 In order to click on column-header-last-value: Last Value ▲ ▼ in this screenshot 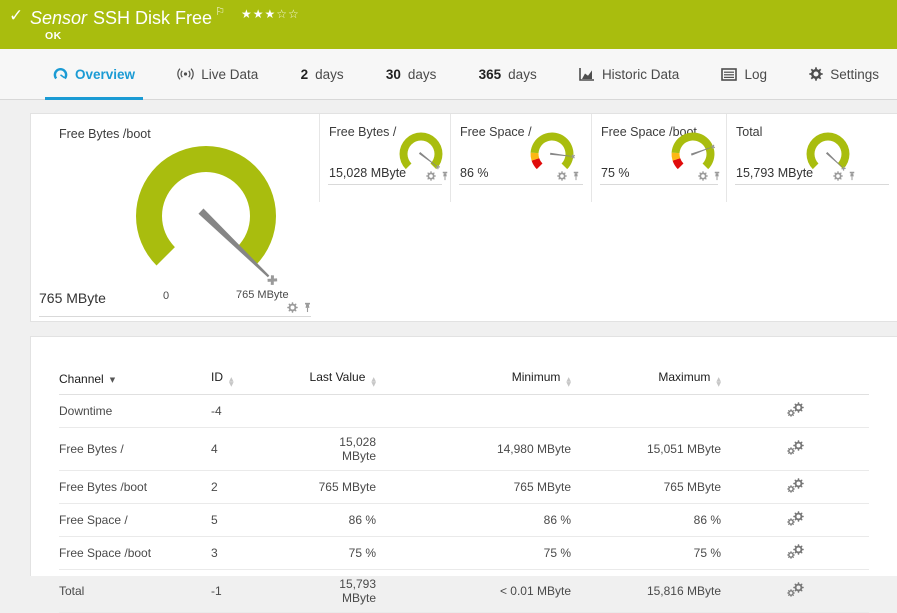, I will do `click(341, 379)`.